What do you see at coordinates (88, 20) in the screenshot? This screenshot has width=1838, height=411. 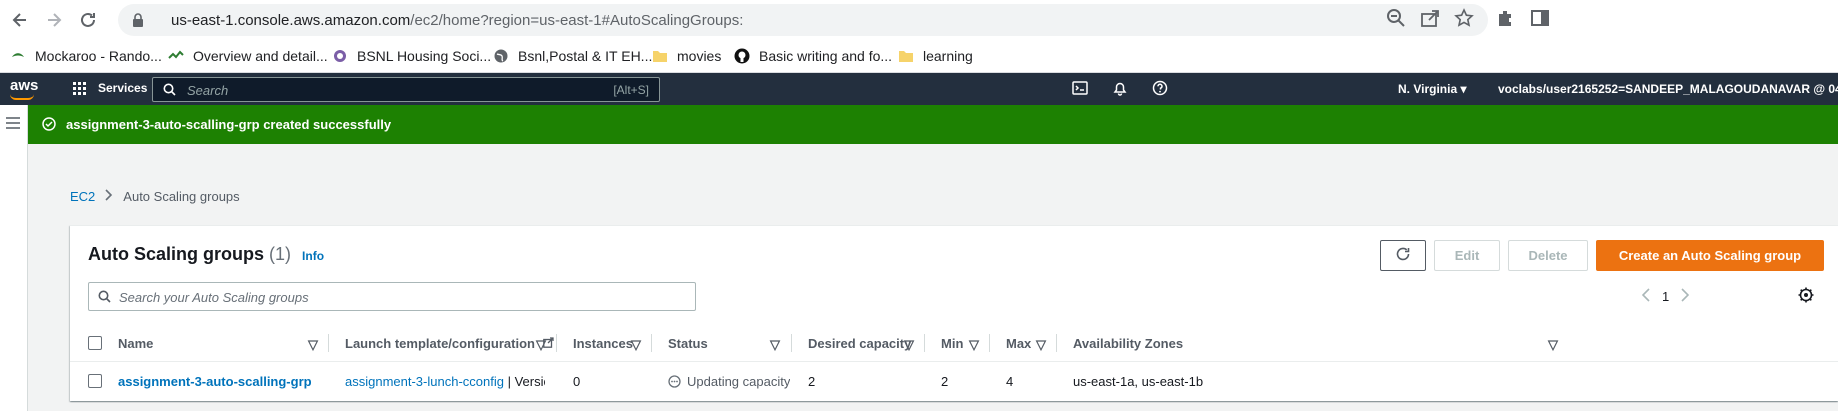 I see `reload-icon` at bounding box center [88, 20].